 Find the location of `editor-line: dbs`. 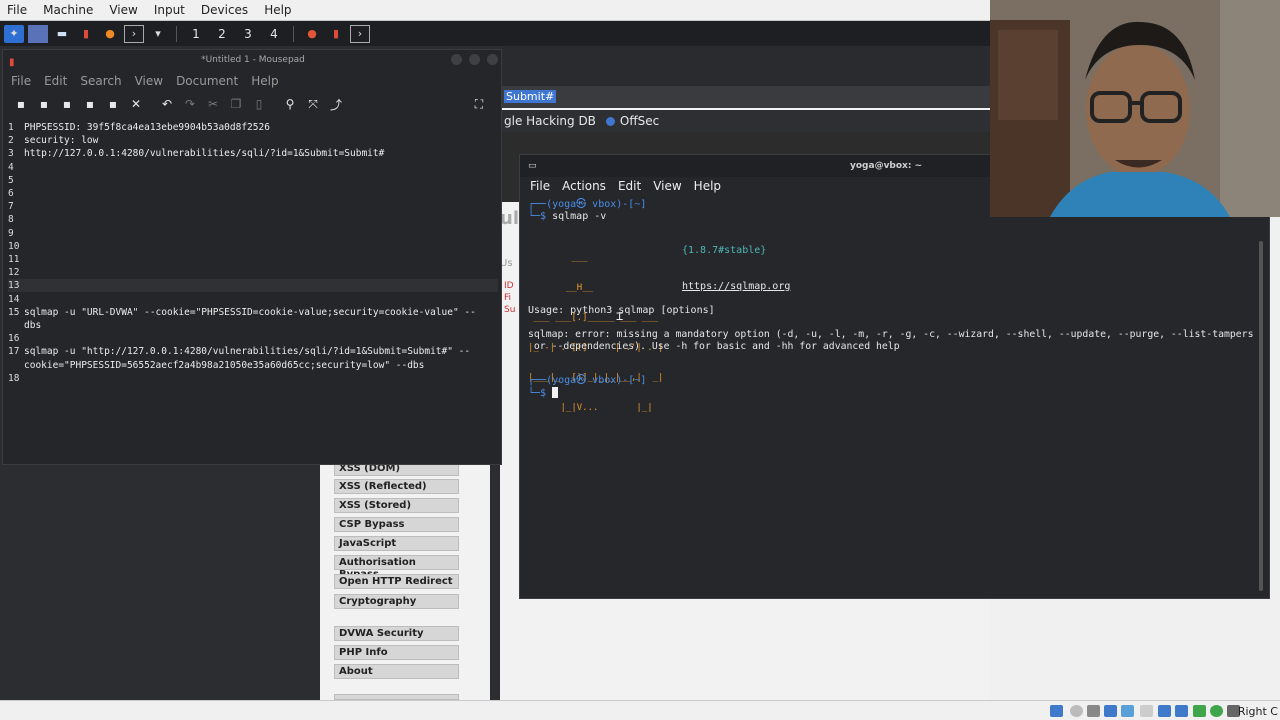

editor-line: dbs is located at coordinates (253, 325).